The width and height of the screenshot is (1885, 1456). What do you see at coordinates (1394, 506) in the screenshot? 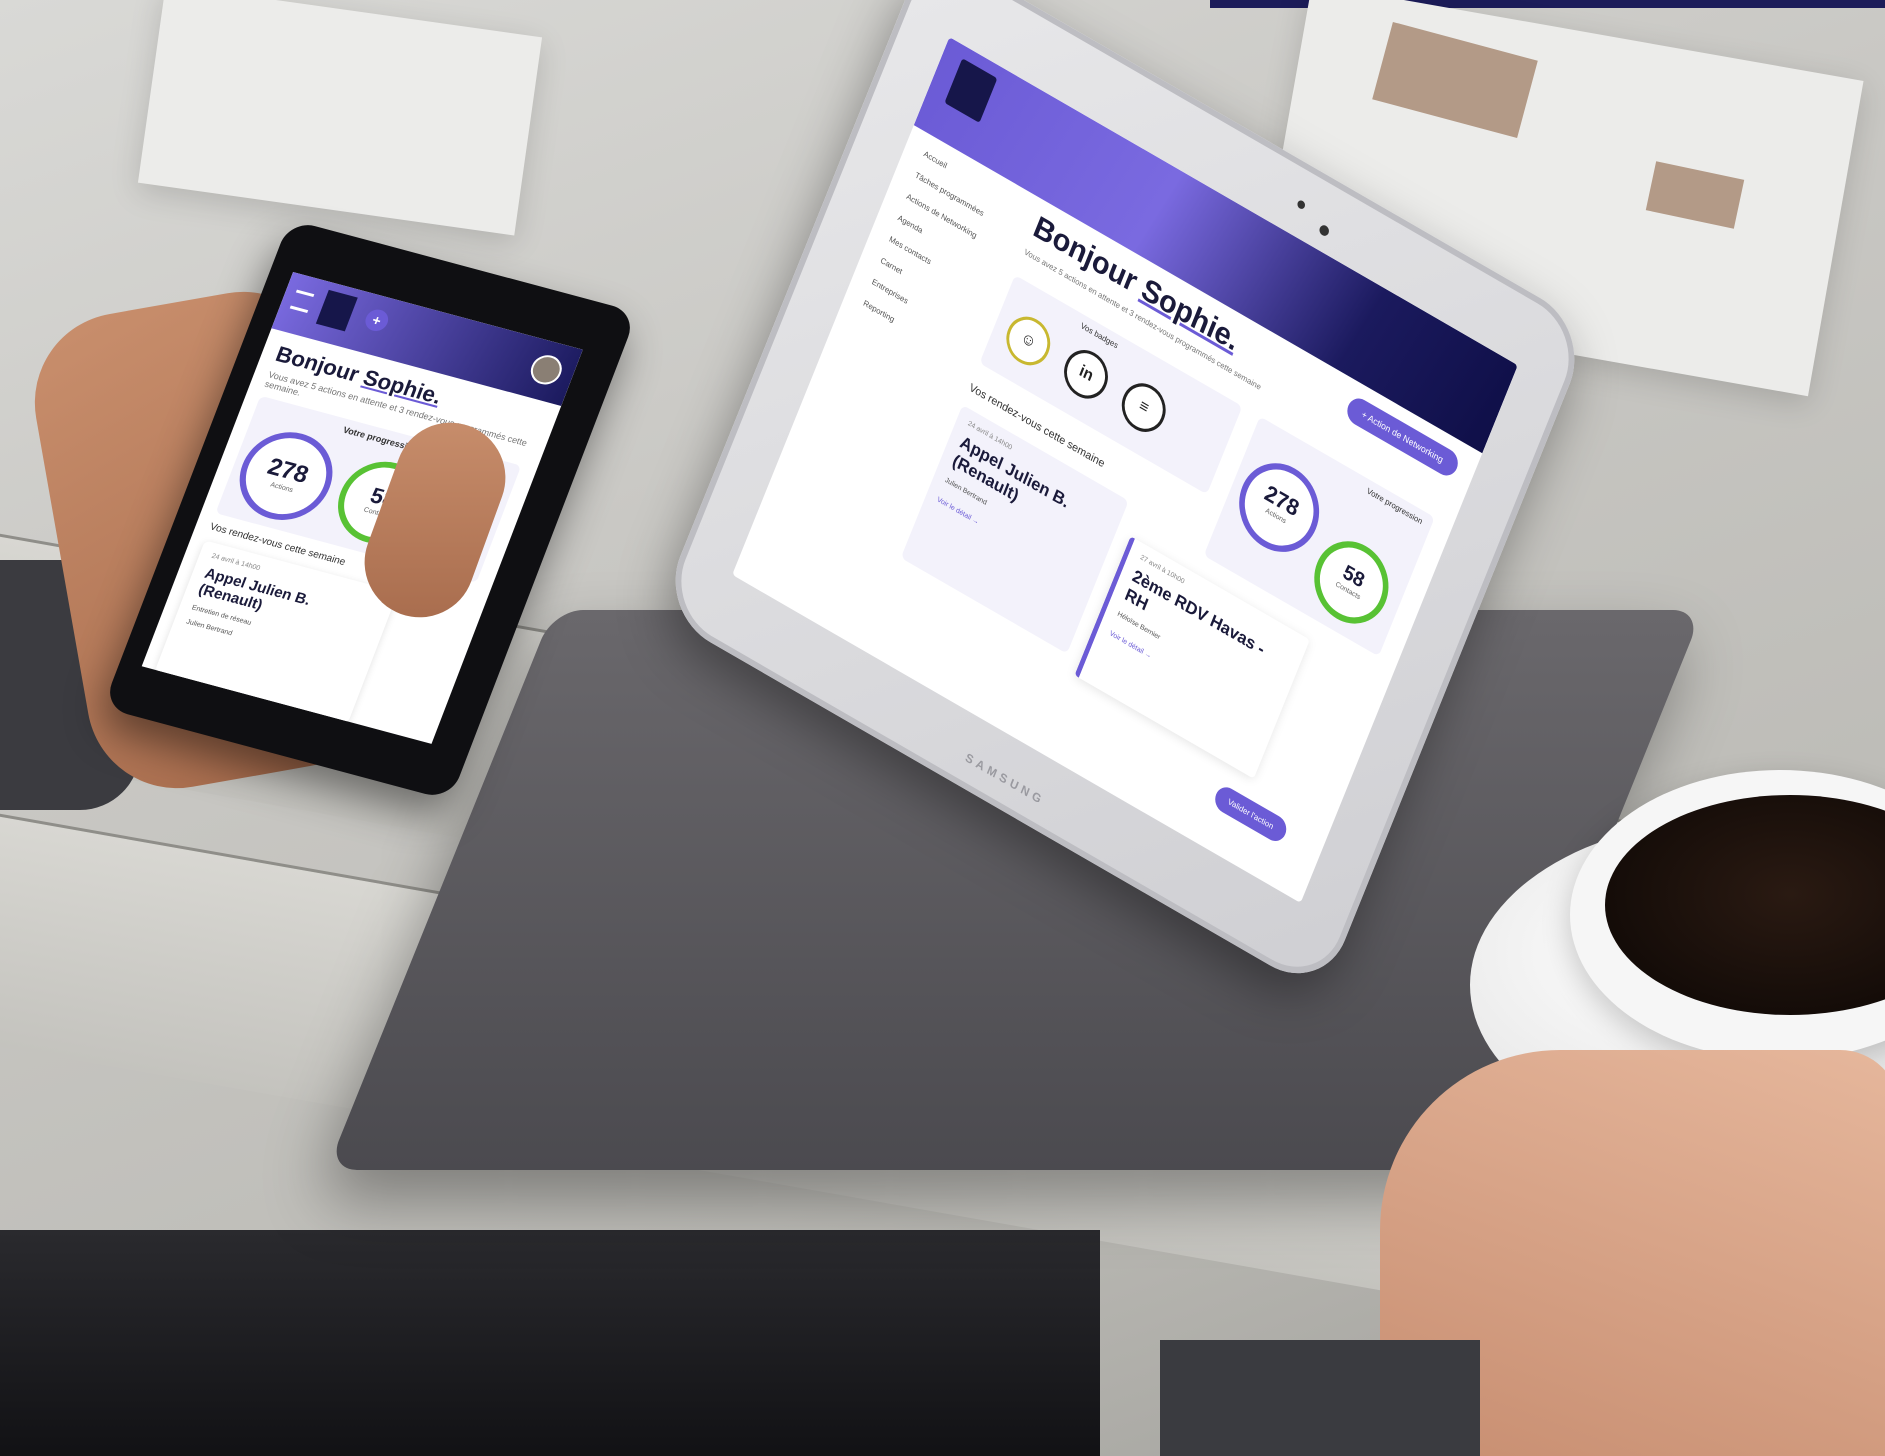
I see `progress-title: Votre progression` at bounding box center [1394, 506].